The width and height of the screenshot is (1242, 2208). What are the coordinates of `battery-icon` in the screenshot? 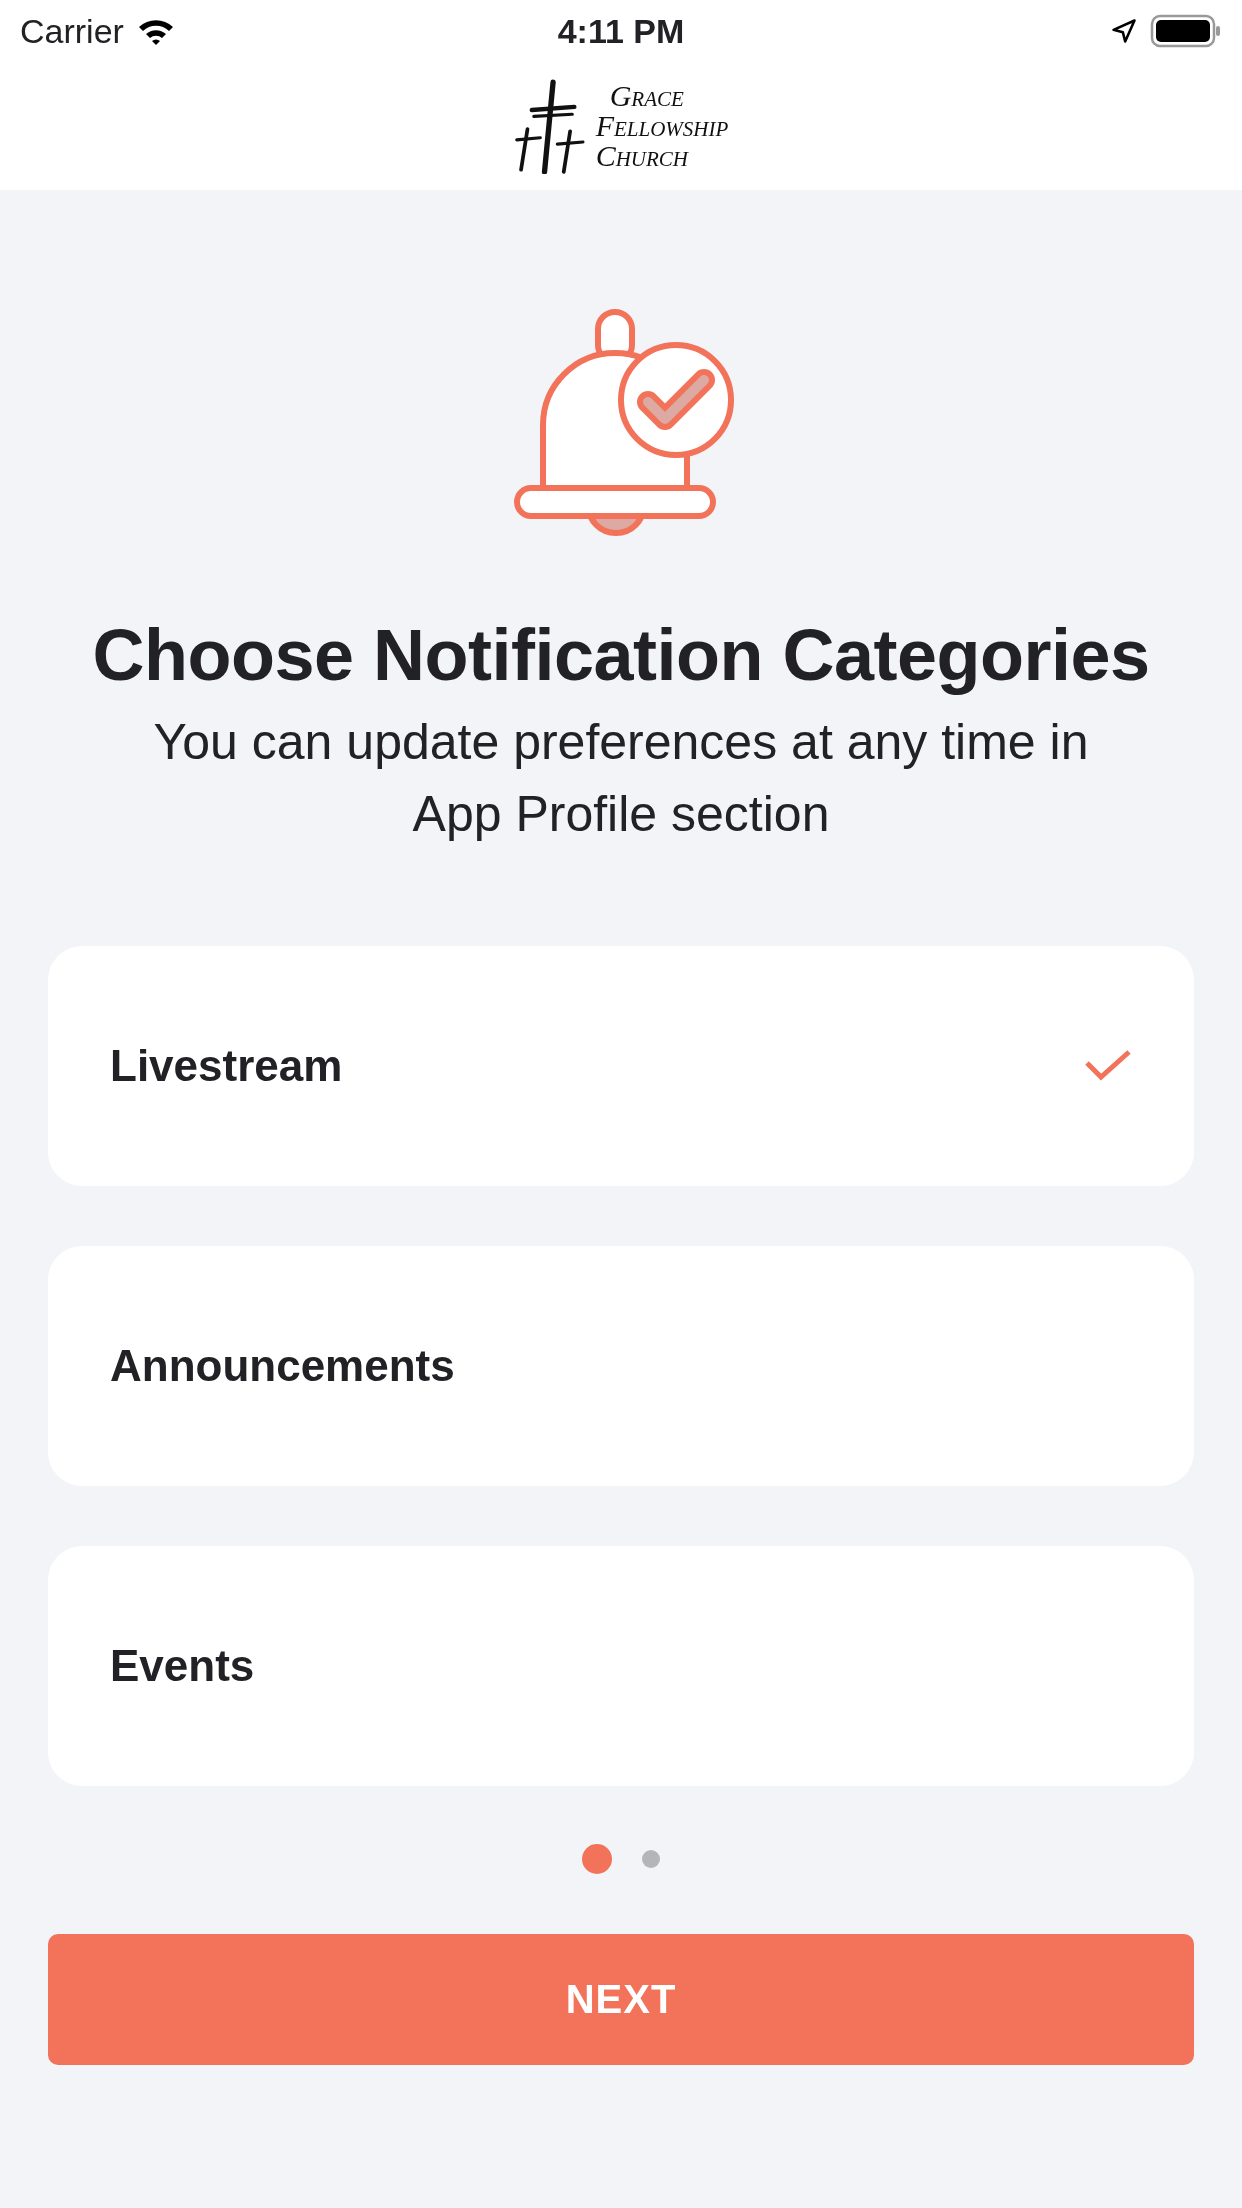 It's located at (1186, 31).